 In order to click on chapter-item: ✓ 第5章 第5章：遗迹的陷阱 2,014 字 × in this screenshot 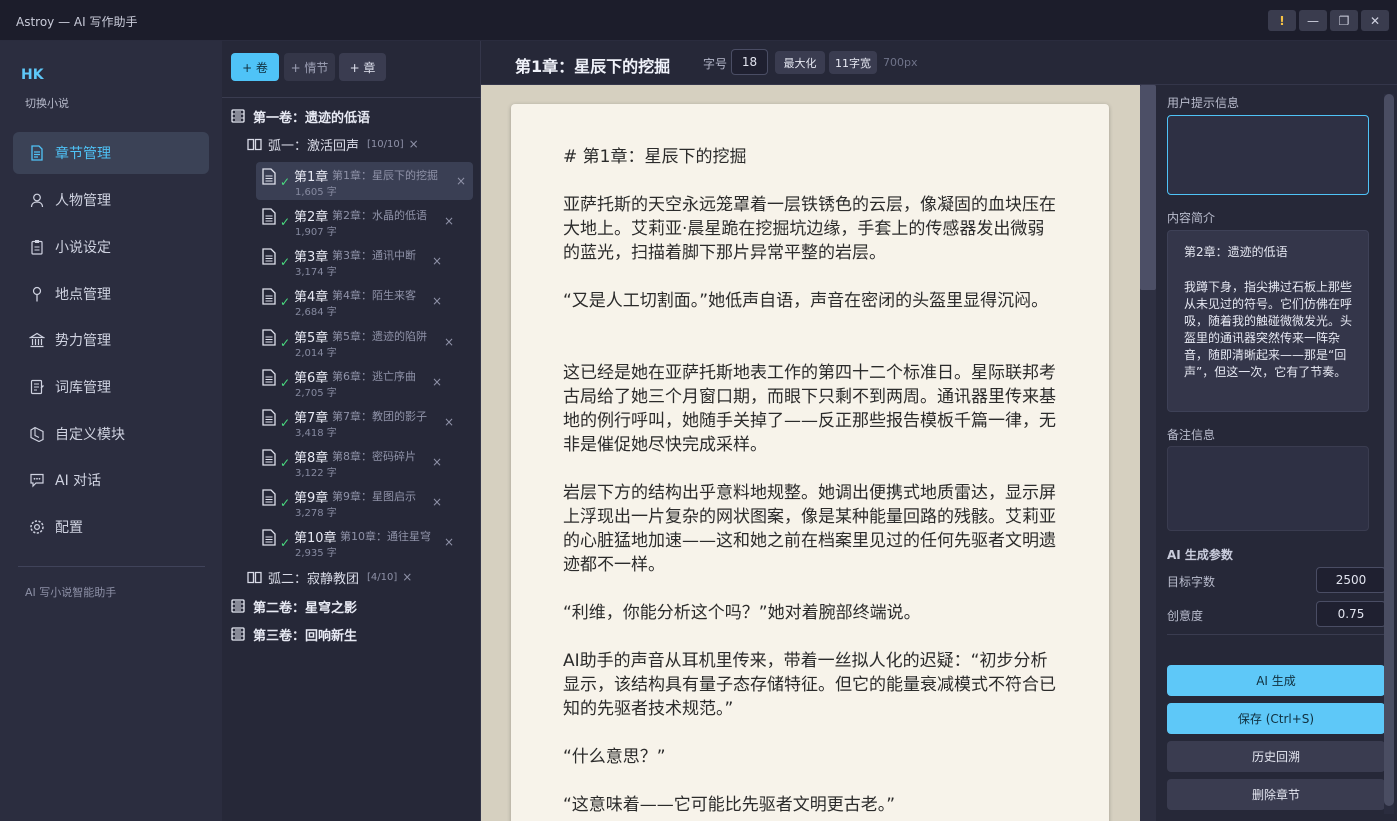, I will do `click(364, 342)`.